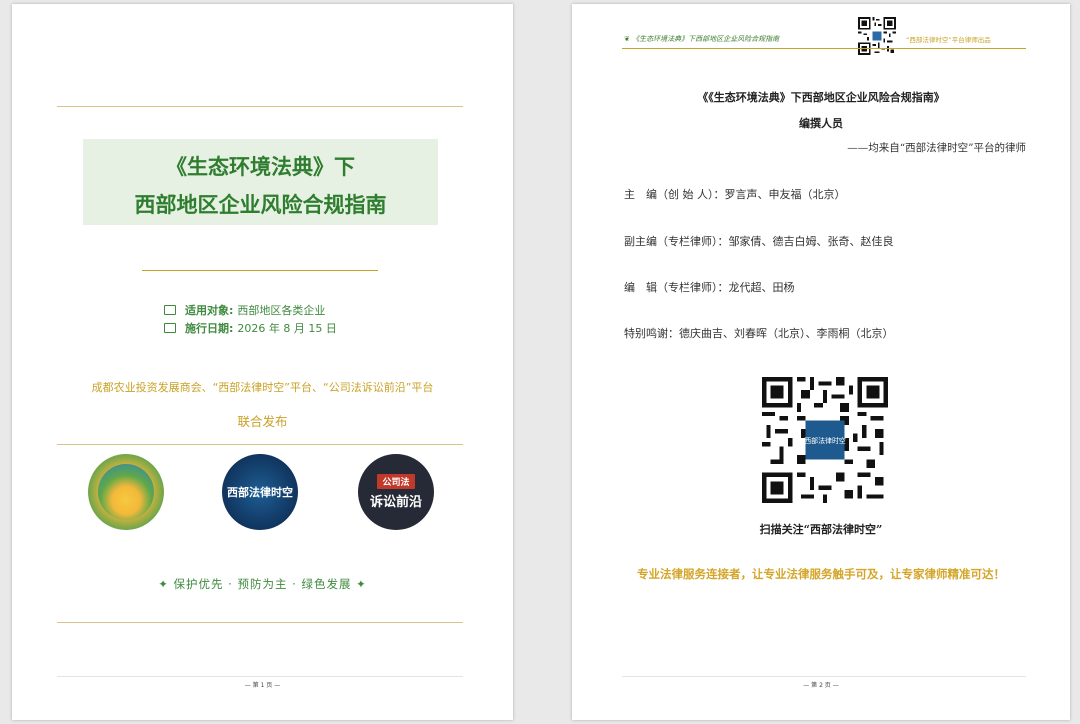 This screenshot has height=724, width=1080. What do you see at coordinates (262, 387) in the screenshot?
I see `publishers-text: 成都农业投资发展商会、“西部法律时空”平台、“公司法诉讼前沿”平台` at bounding box center [262, 387].